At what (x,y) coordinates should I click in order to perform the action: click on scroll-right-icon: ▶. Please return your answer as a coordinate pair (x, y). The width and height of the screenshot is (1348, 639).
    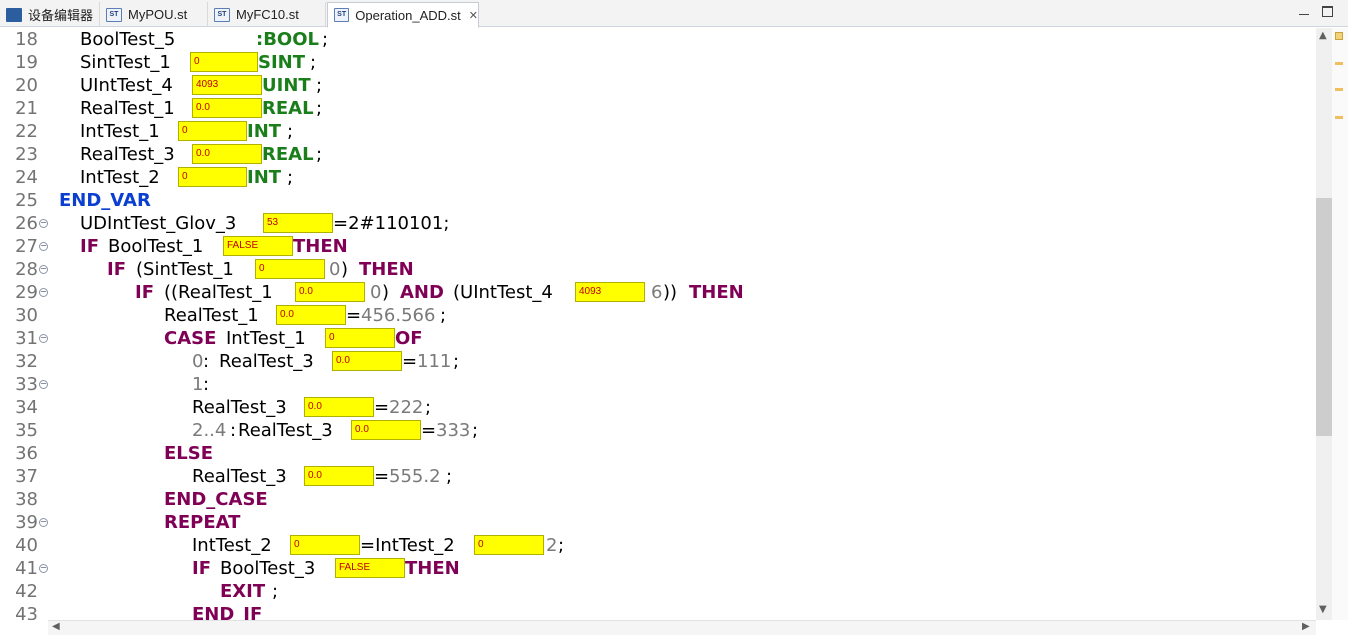
    Looking at the image, I should click on (1306, 626).